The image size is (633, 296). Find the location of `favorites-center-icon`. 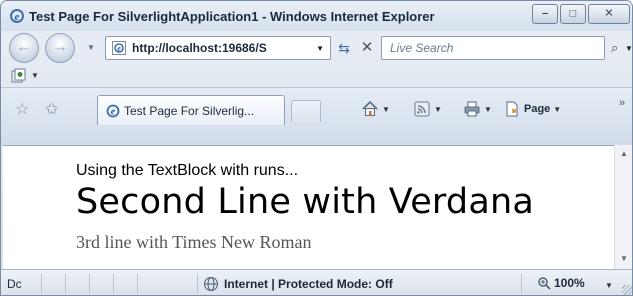

favorites-center-icon is located at coordinates (19, 76).